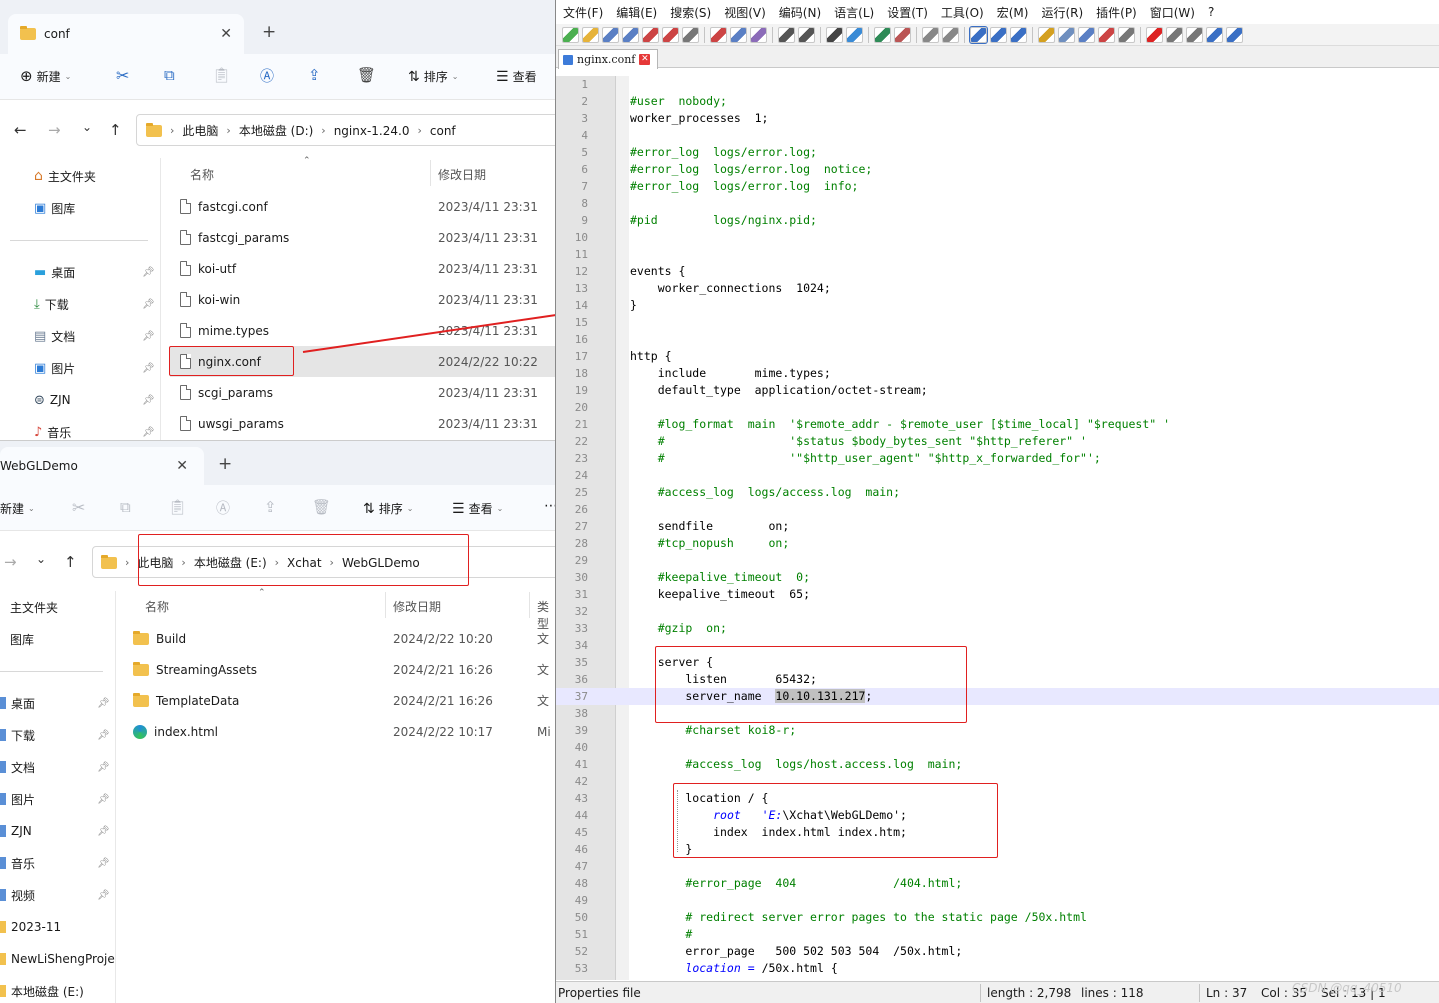 This screenshot has width=1439, height=1003. I want to click on menu-item: 窗口(W), so click(1172, 12).